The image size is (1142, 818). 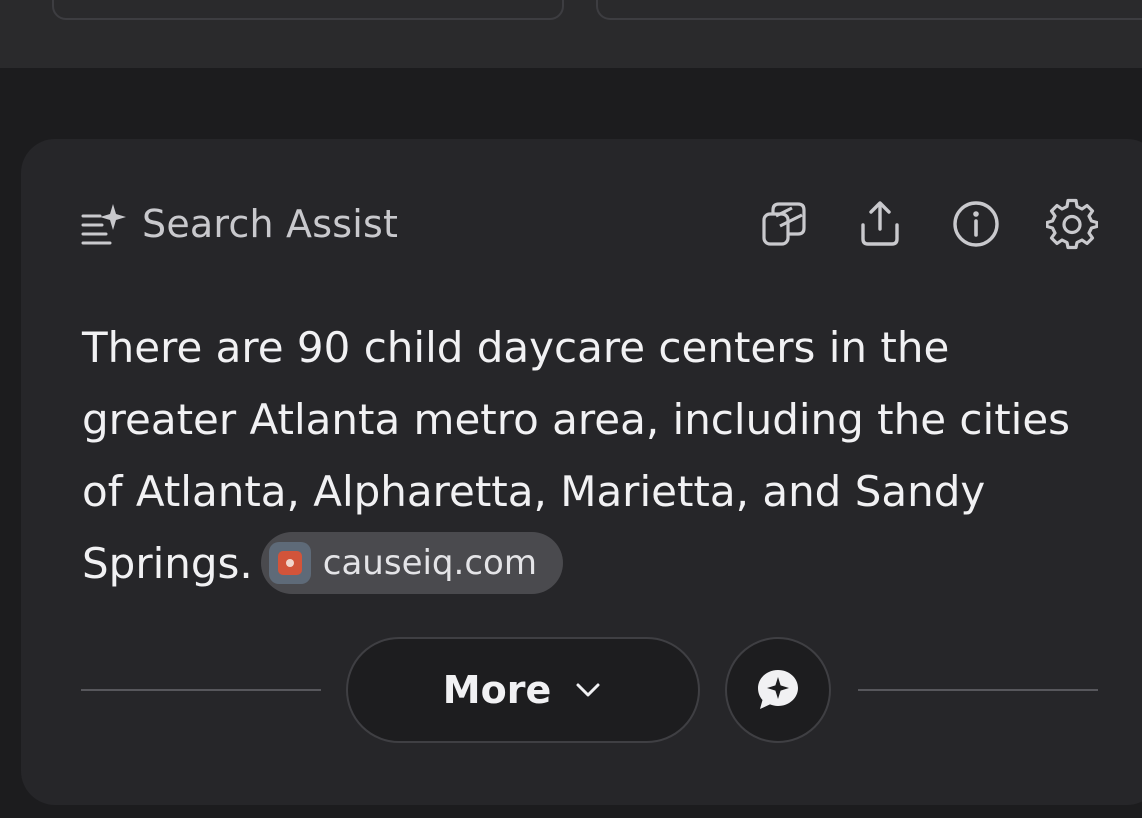 I want to click on chevron-down-icon, so click(x=588, y=690).